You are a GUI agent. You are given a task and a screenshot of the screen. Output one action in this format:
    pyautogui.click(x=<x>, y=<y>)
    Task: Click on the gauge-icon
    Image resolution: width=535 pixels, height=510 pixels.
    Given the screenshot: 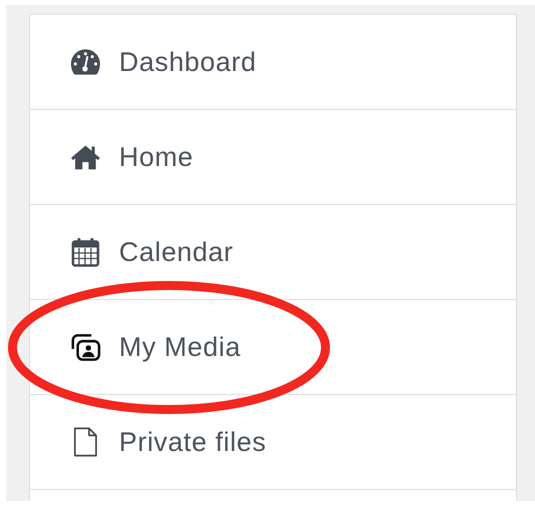 What is the action you would take?
    pyautogui.click(x=85, y=62)
    